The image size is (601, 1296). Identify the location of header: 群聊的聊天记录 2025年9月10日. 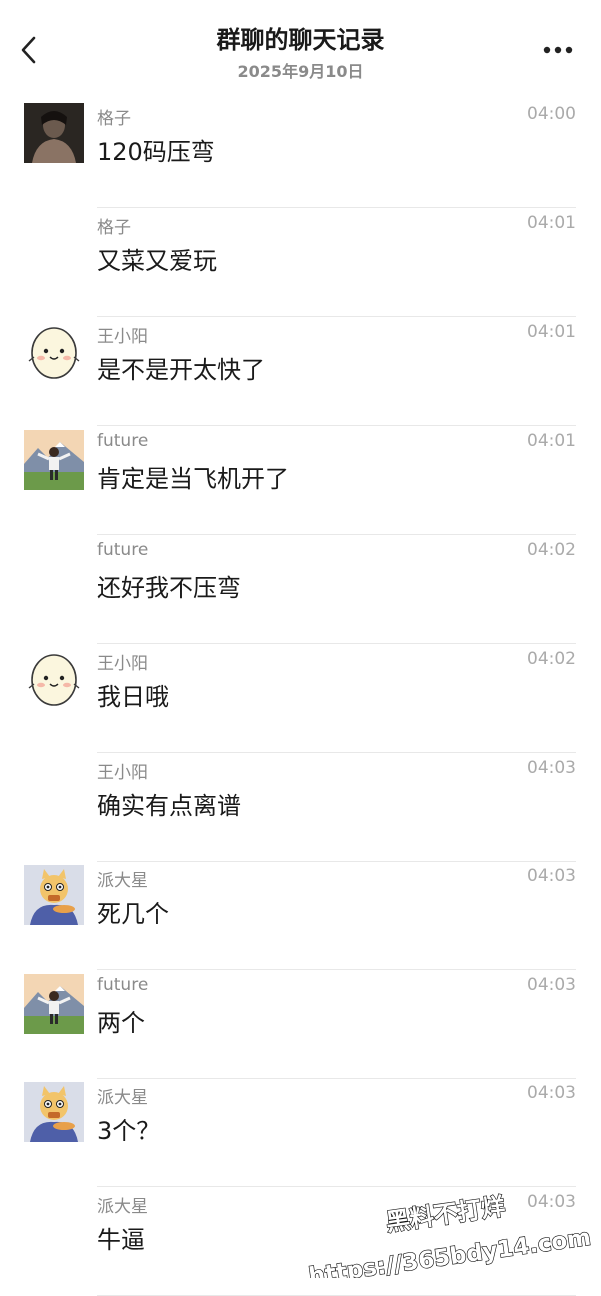
(300, 48).